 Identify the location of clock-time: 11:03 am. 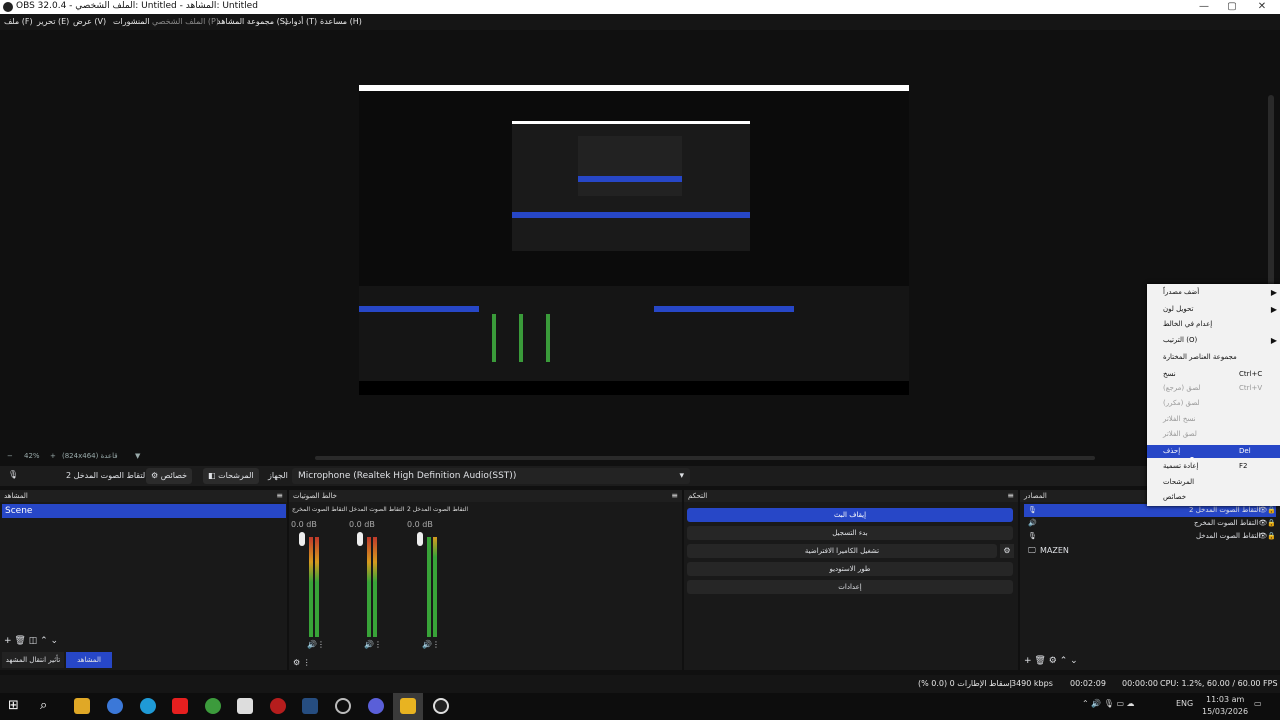
(1225, 699).